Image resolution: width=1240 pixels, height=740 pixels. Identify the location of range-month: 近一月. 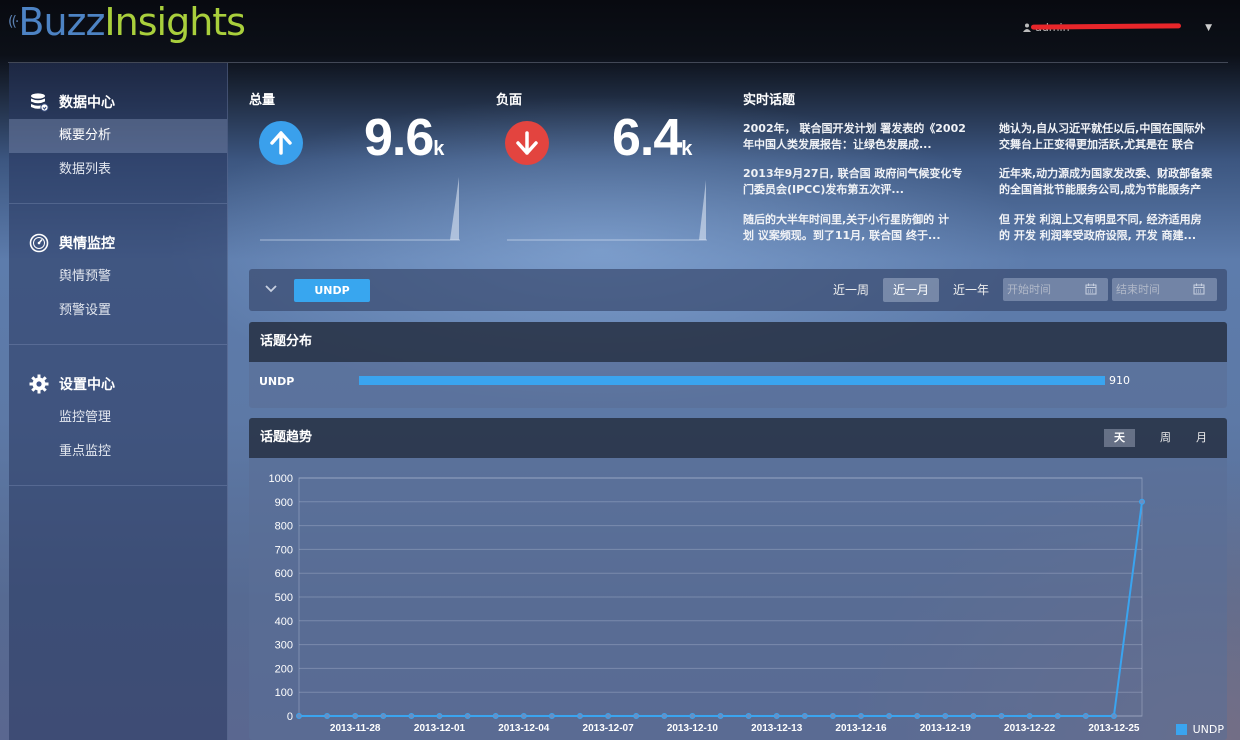
(911, 290).